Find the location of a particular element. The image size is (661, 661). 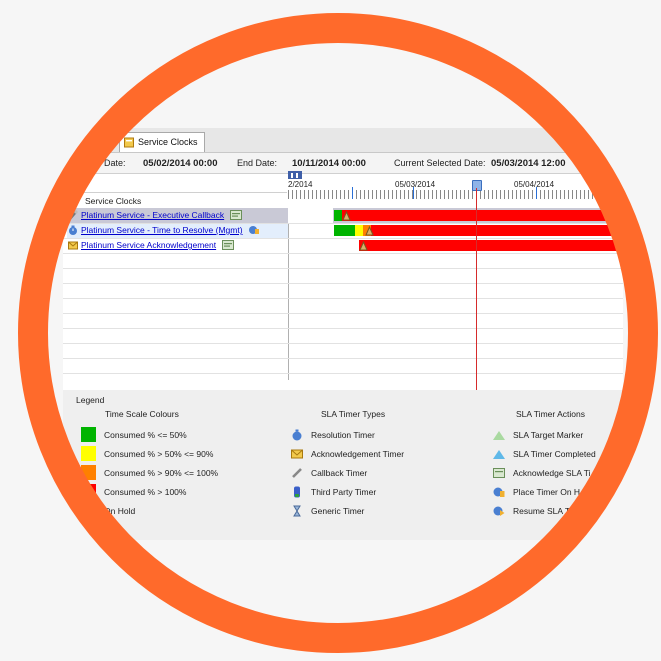

legend-actions-header: SLA Timer Actions is located at coordinates (550, 414).